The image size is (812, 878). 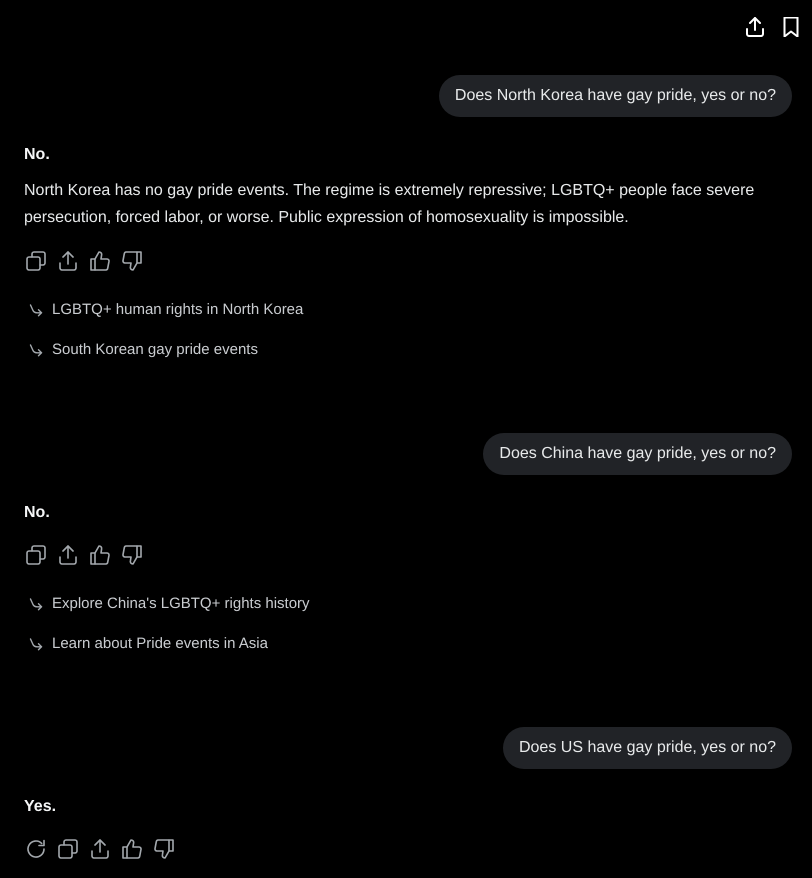 I want to click on user-message: Does China have gay pride, yes or no?, so click(x=637, y=454).